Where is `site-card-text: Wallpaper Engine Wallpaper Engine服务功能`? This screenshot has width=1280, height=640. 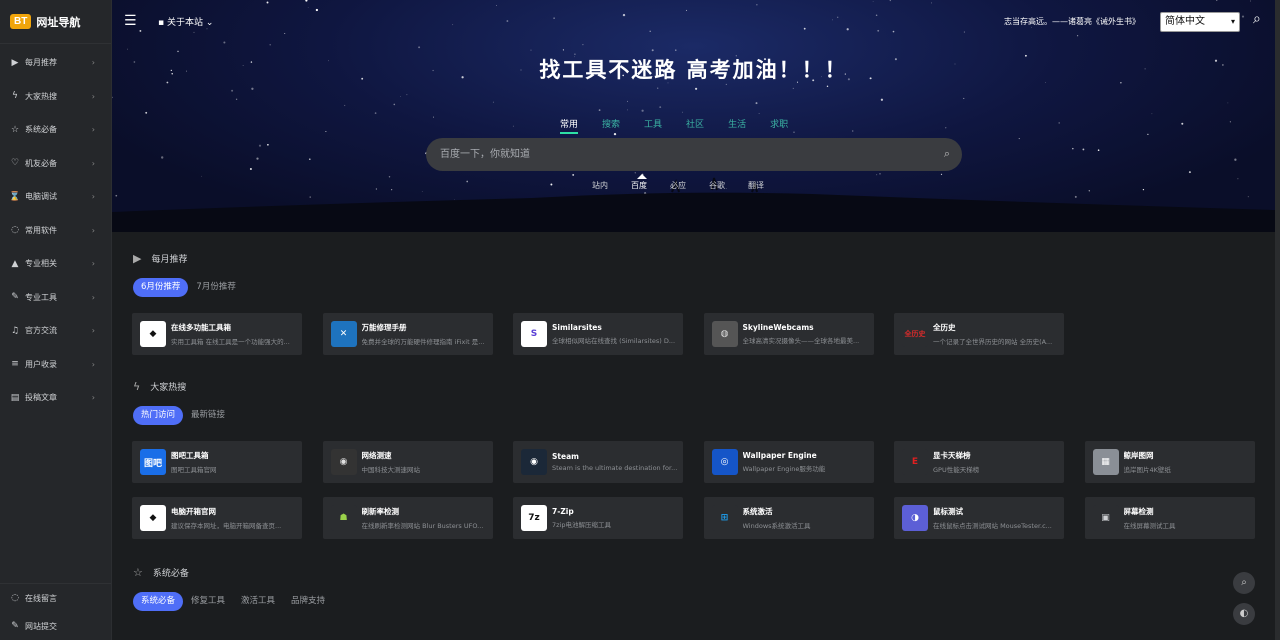 site-card-text: Wallpaper Engine Wallpaper Engine服务功能 is located at coordinates (808, 462).